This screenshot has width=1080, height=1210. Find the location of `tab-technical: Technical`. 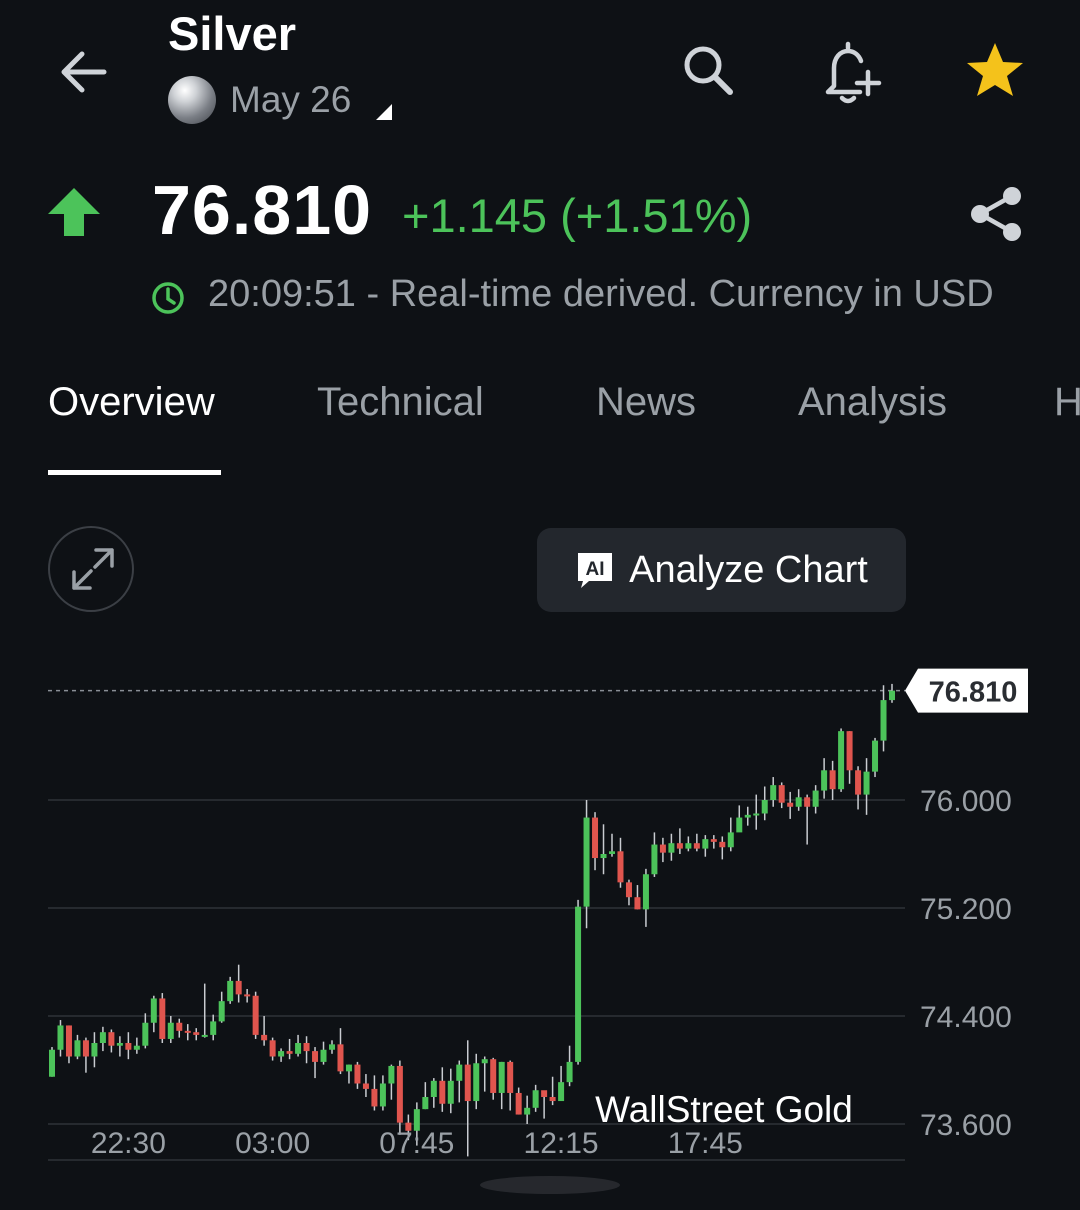

tab-technical: Technical is located at coordinates (400, 402).